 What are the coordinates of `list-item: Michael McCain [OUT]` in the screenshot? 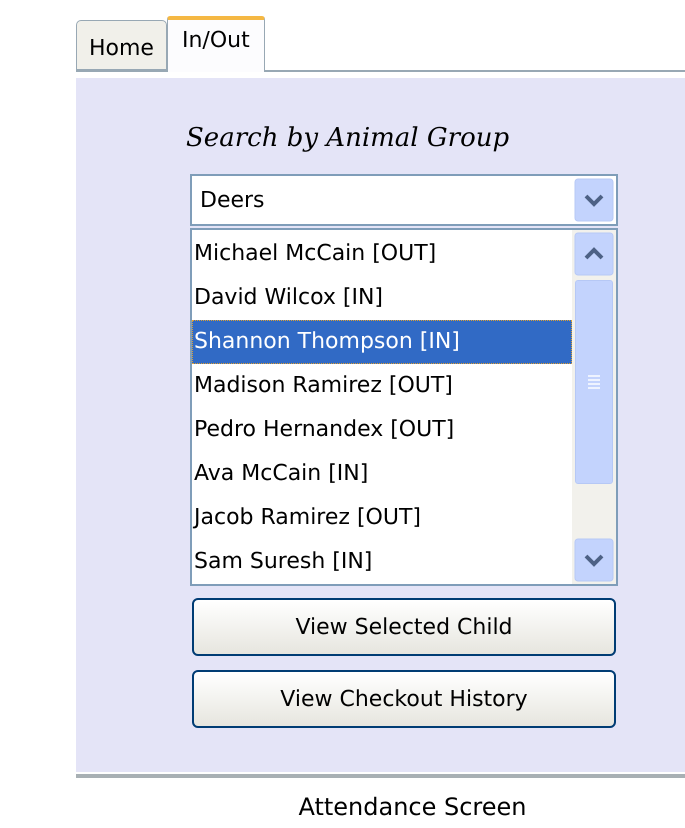 It's located at (382, 254).